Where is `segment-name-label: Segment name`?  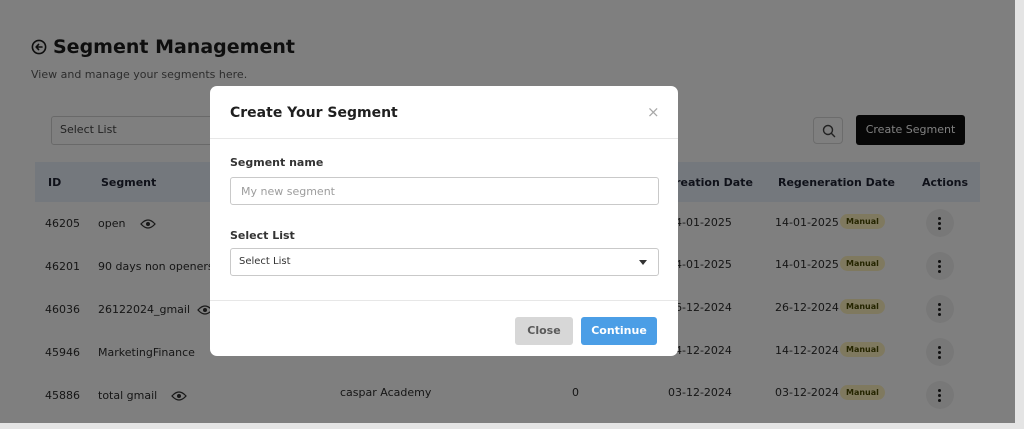 segment-name-label: Segment name is located at coordinates (277, 162).